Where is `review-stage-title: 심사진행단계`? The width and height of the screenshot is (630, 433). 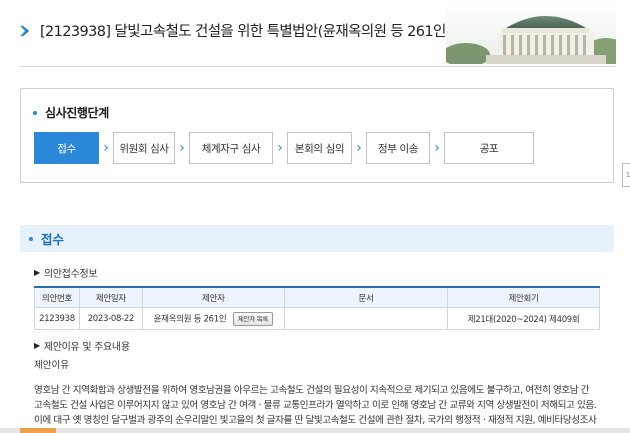
review-stage-title: 심사진행단계 is located at coordinates (77, 113).